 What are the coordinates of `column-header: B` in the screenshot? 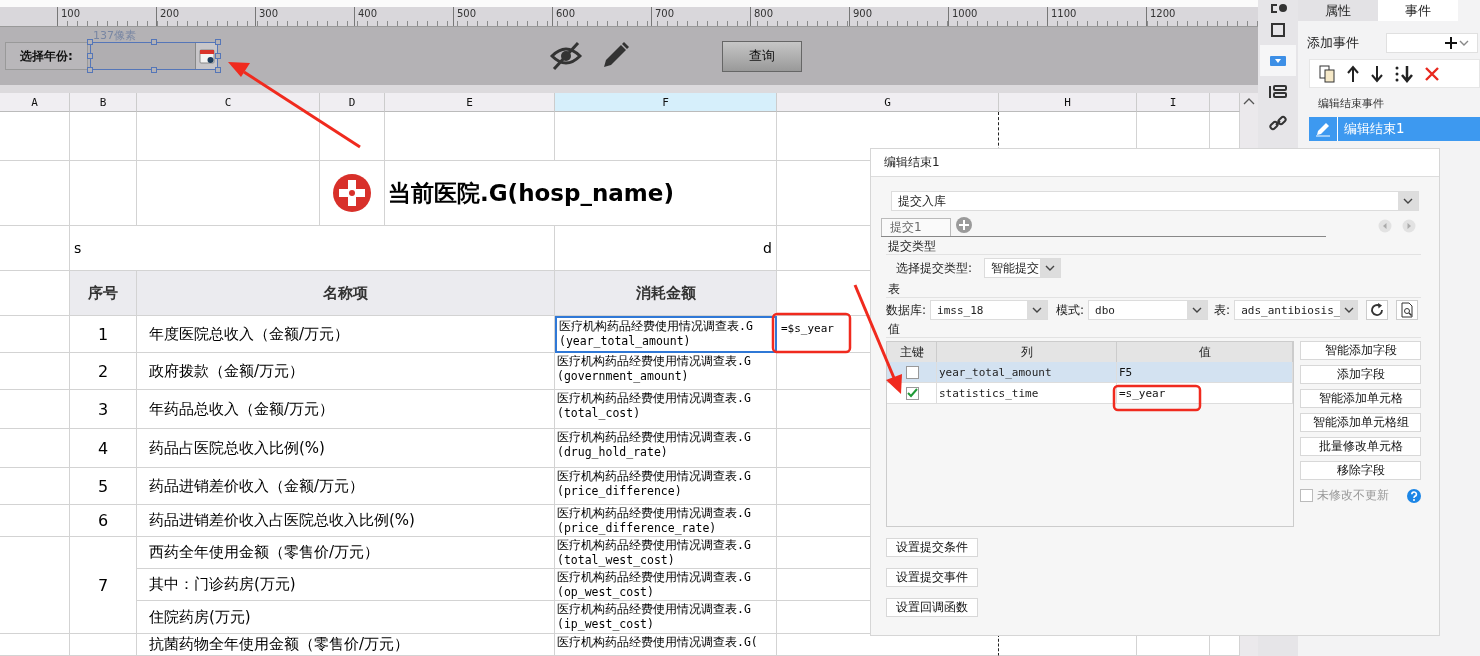 It's located at (103, 102).